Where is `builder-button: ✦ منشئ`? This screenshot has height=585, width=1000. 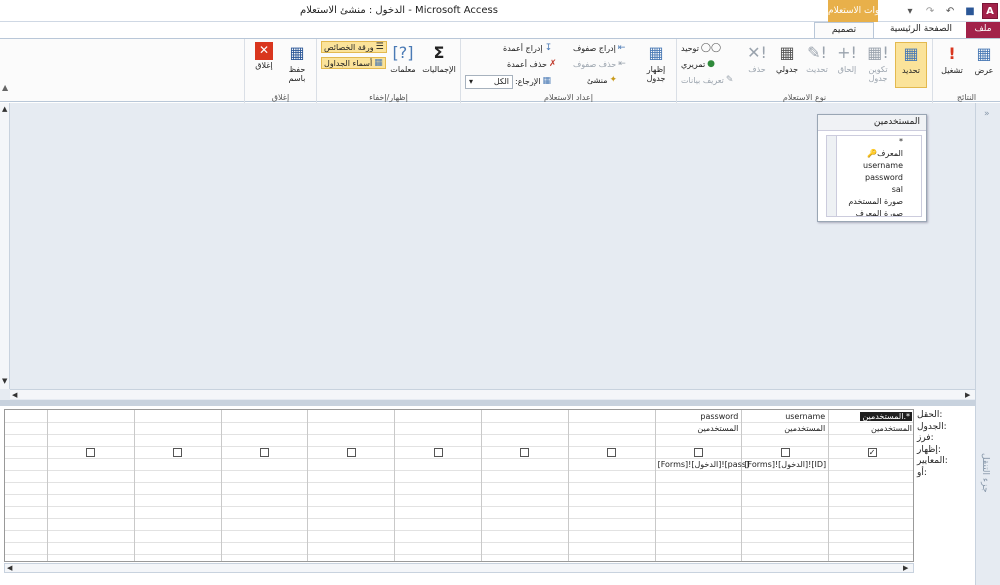 builder-button: ✦ منشئ is located at coordinates (602, 80).